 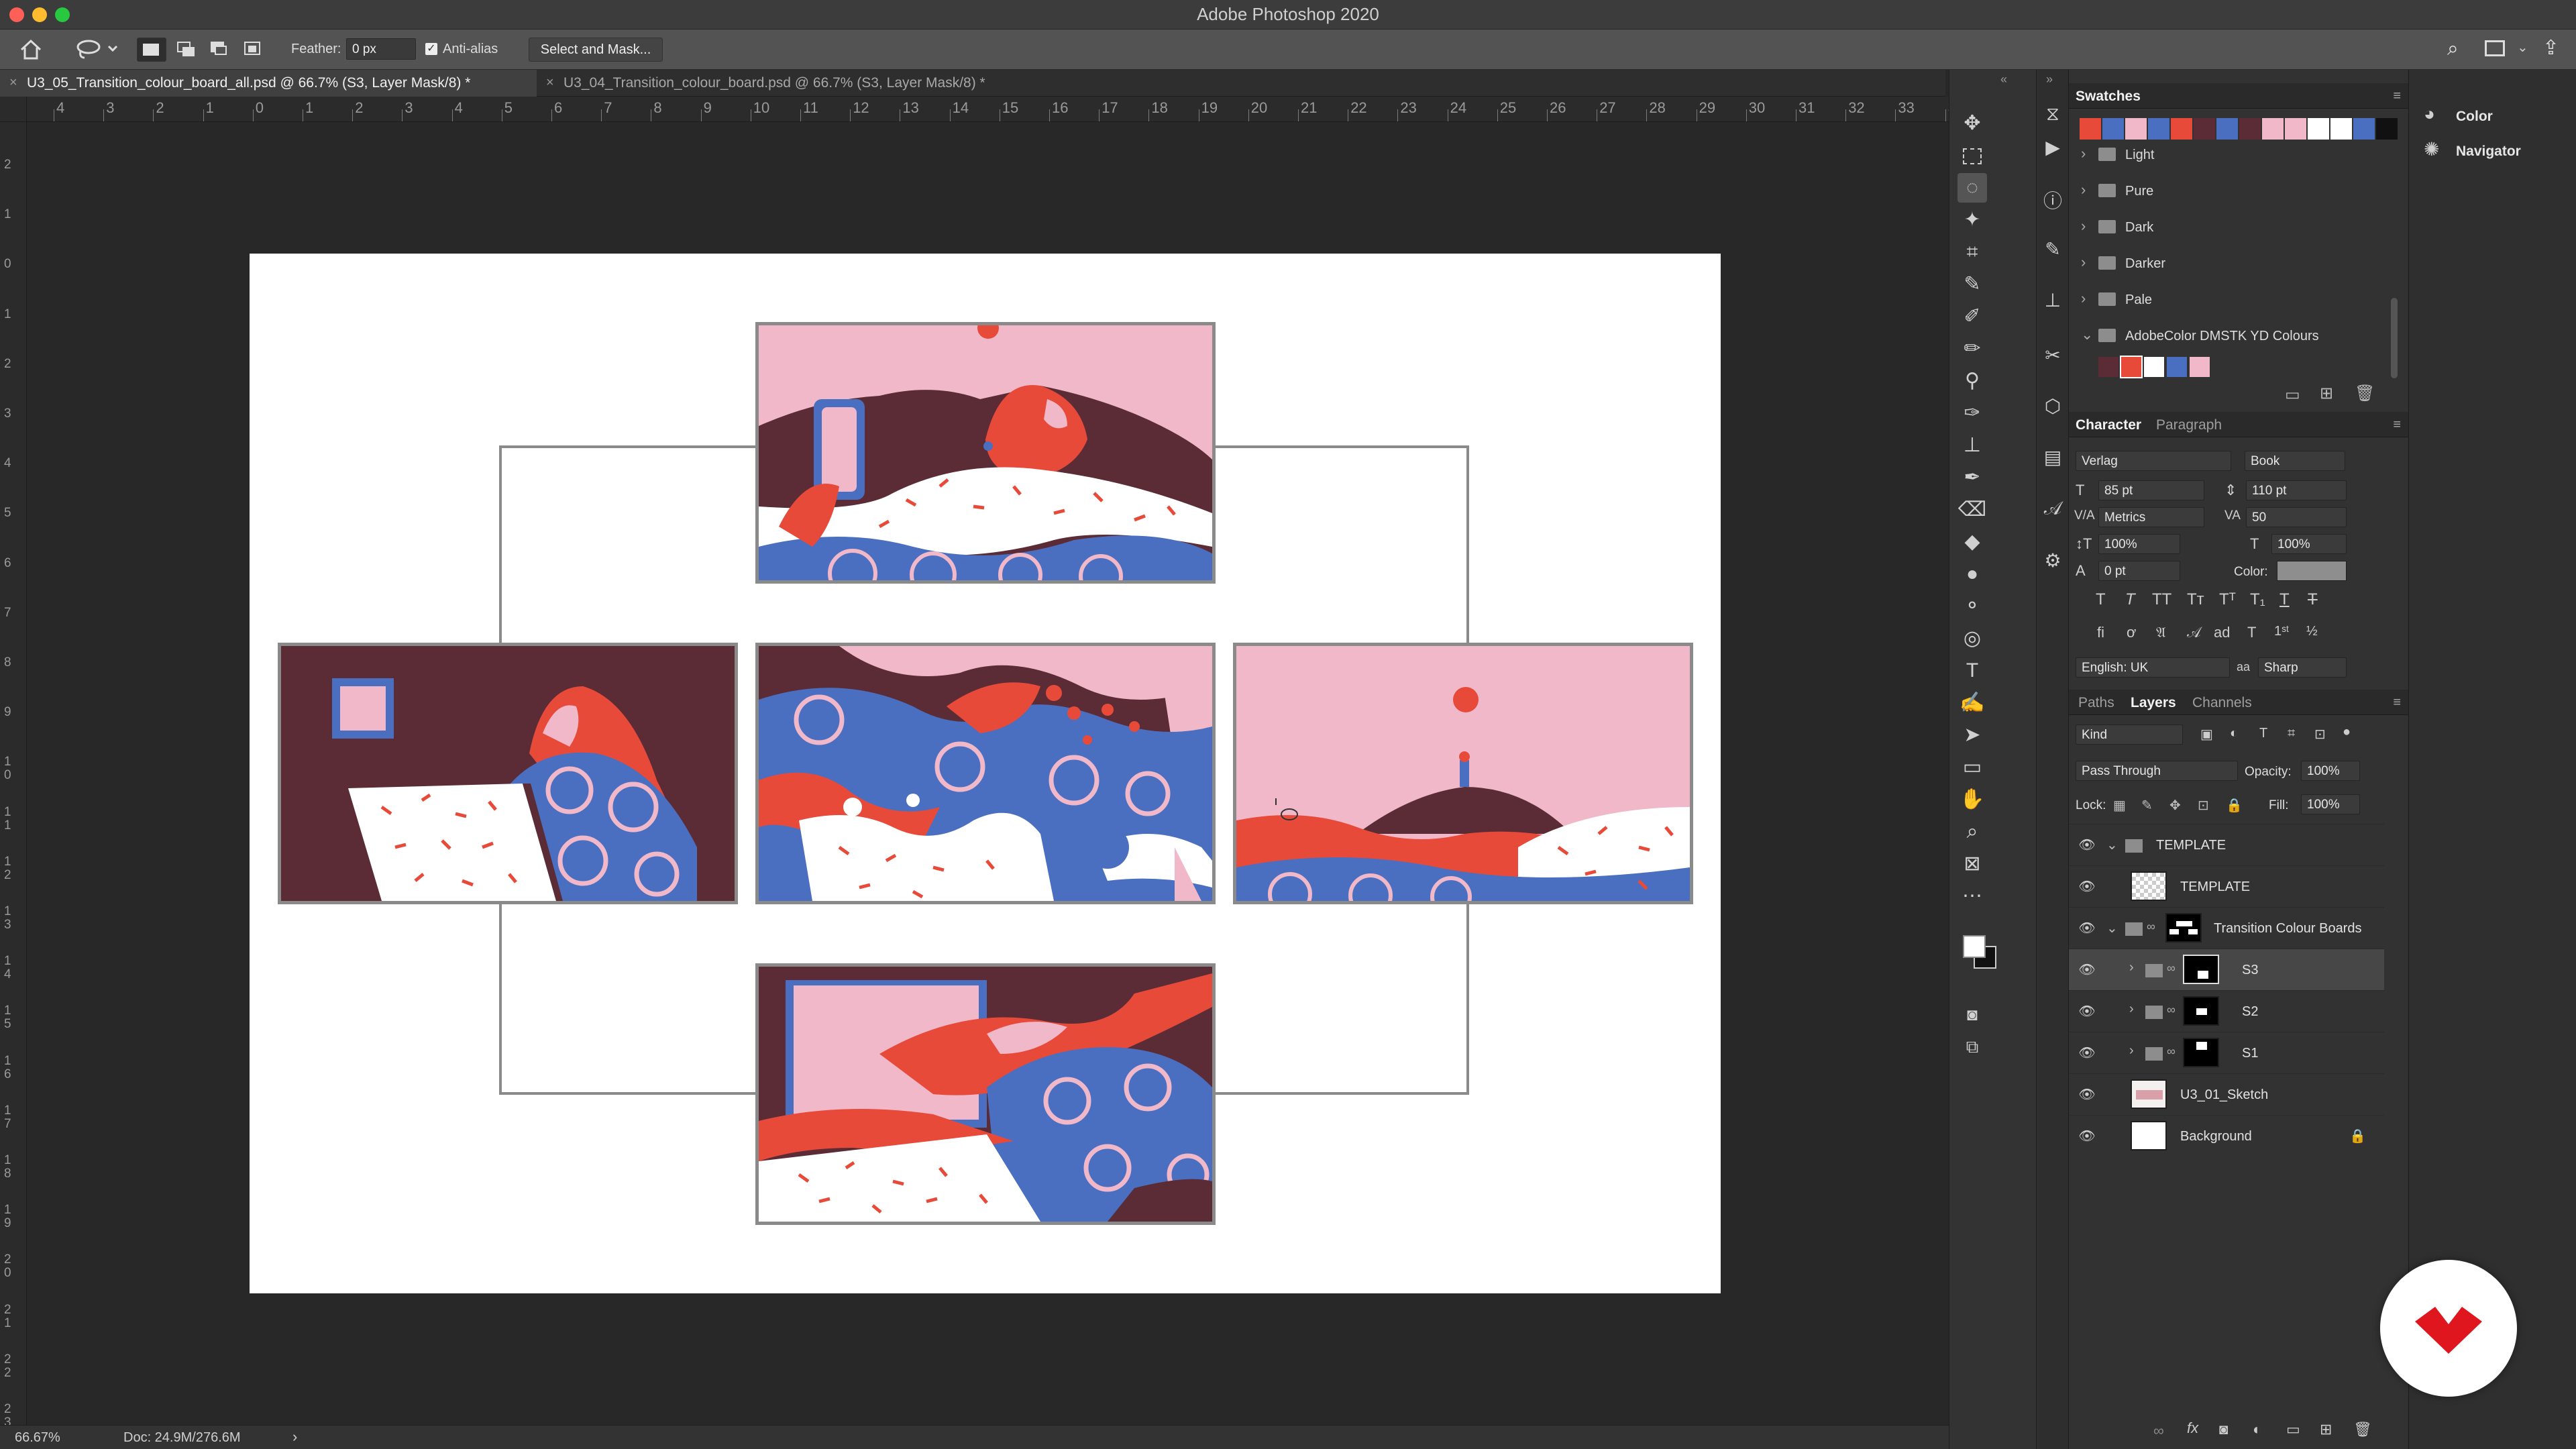 I want to click on pen-tool-icon: ✍, so click(x=1972, y=703).